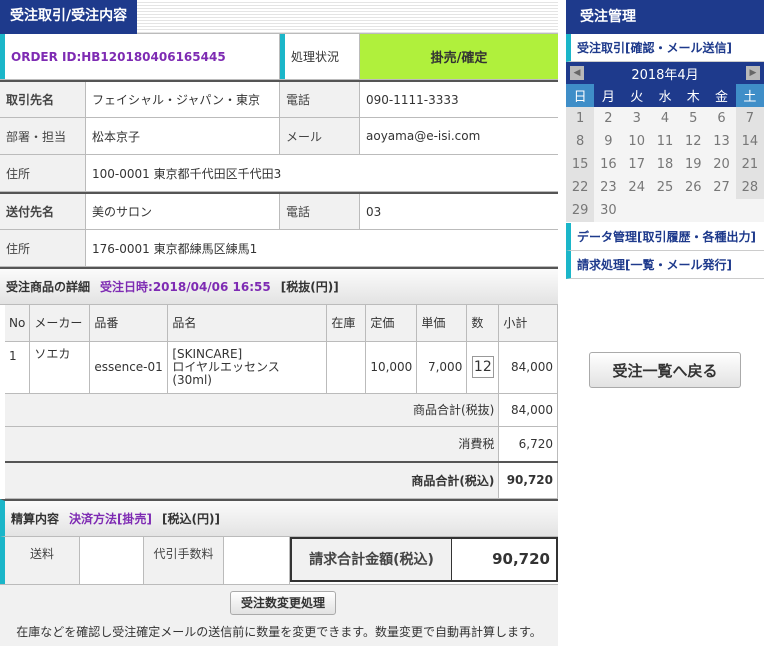  I want to click on calendar-day: 23, so click(608, 187).